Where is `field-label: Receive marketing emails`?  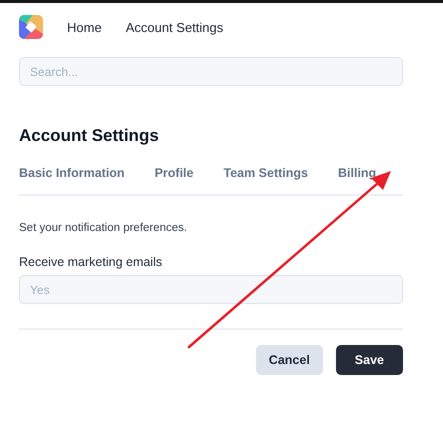
field-label: Receive marketing emails is located at coordinates (91, 262).